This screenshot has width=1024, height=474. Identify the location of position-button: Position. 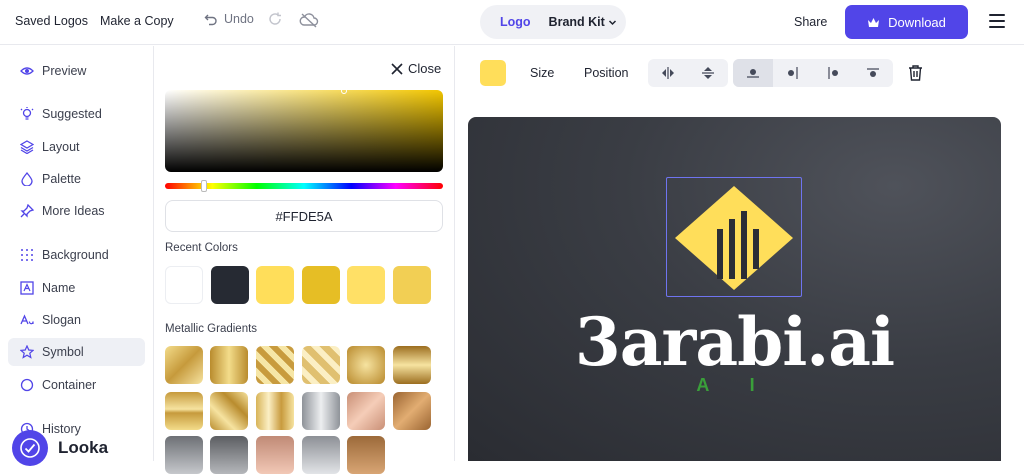
(606, 73).